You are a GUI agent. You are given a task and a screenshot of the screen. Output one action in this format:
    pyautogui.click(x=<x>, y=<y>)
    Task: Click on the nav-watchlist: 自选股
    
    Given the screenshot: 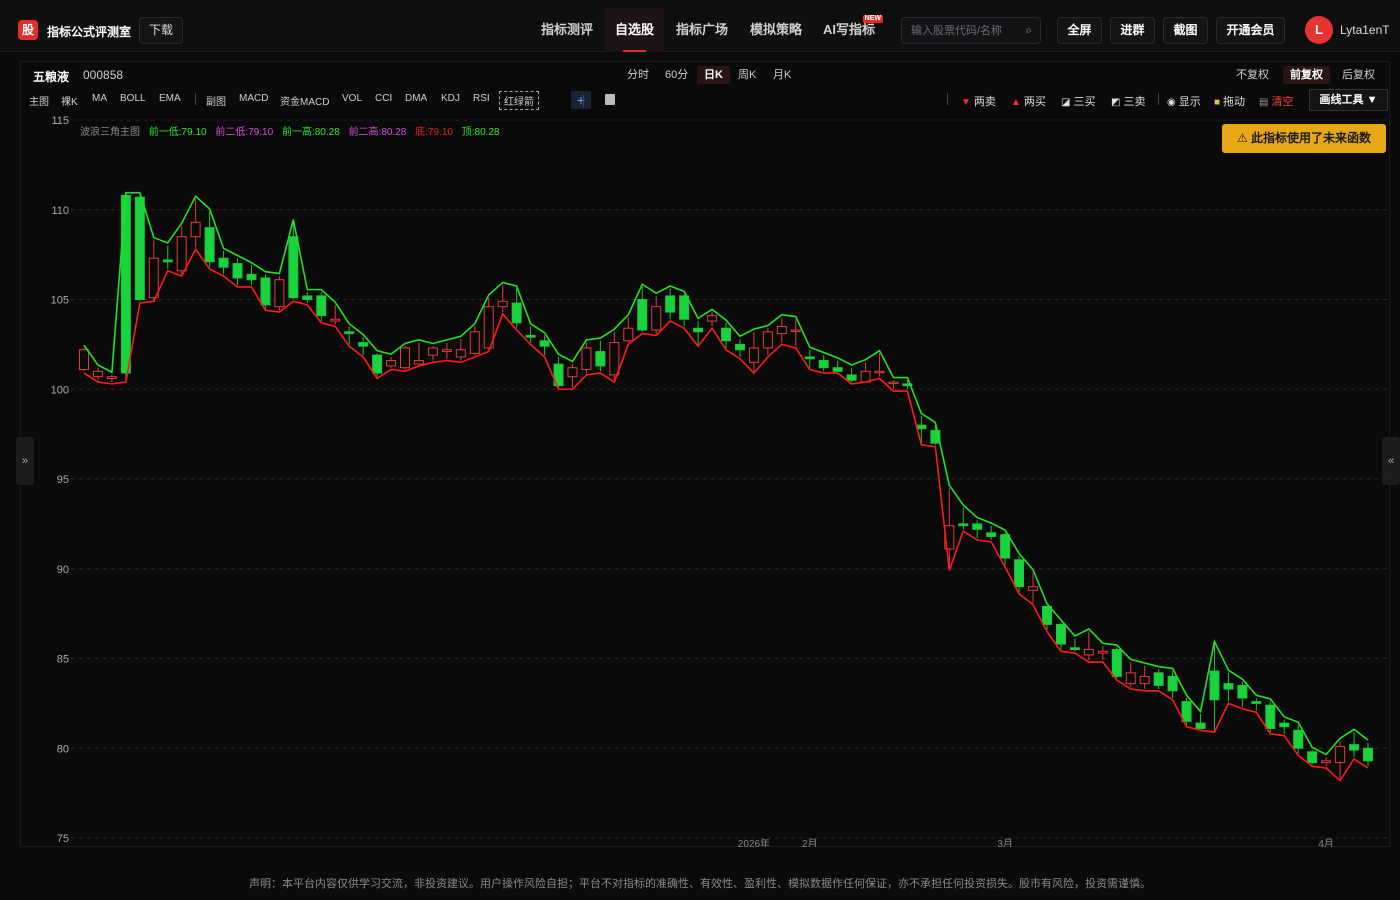 What is the action you would take?
    pyautogui.click(x=635, y=30)
    